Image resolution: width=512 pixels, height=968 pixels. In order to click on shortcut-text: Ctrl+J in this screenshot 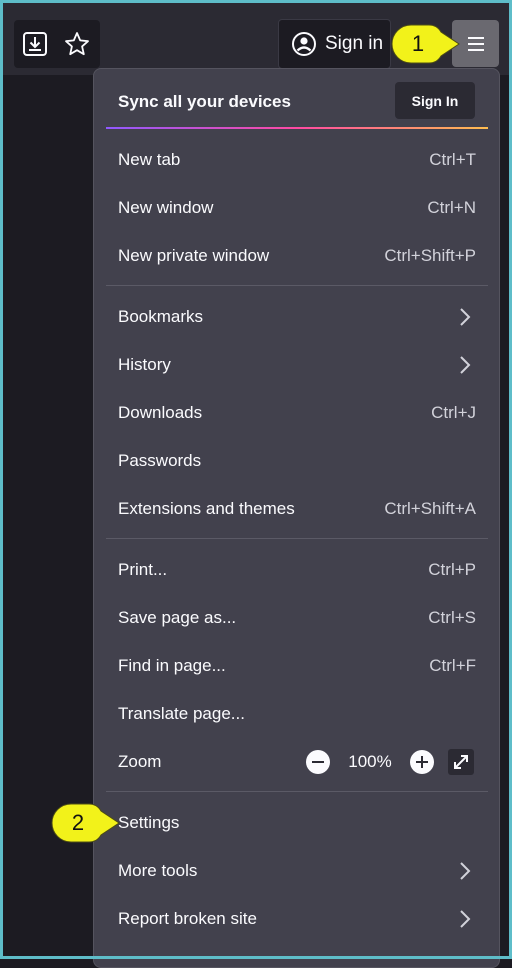, I will do `click(453, 412)`.